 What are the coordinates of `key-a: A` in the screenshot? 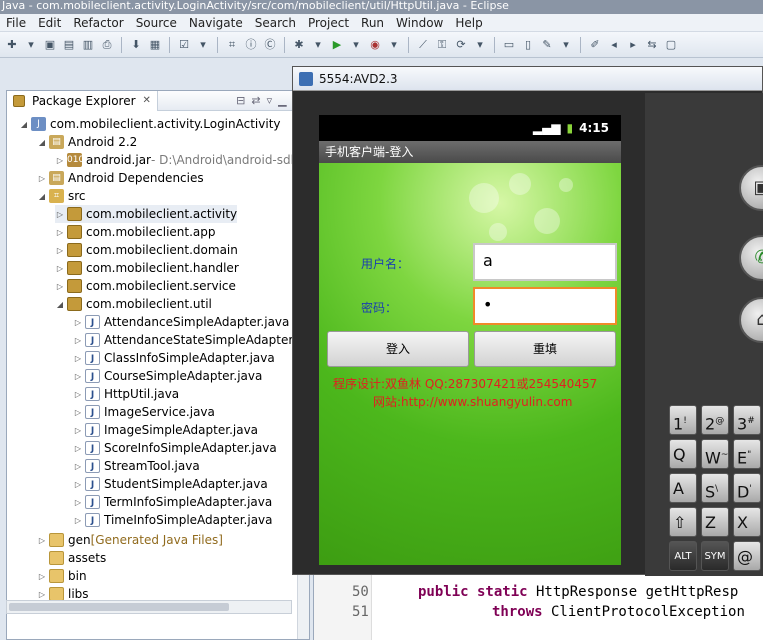 It's located at (683, 488).